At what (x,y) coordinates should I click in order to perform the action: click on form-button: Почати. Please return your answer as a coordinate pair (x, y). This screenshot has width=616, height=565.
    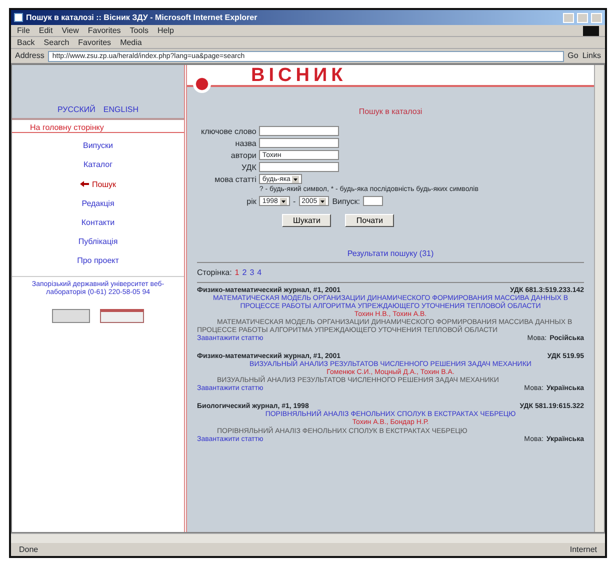
    Looking at the image, I should click on (369, 221).